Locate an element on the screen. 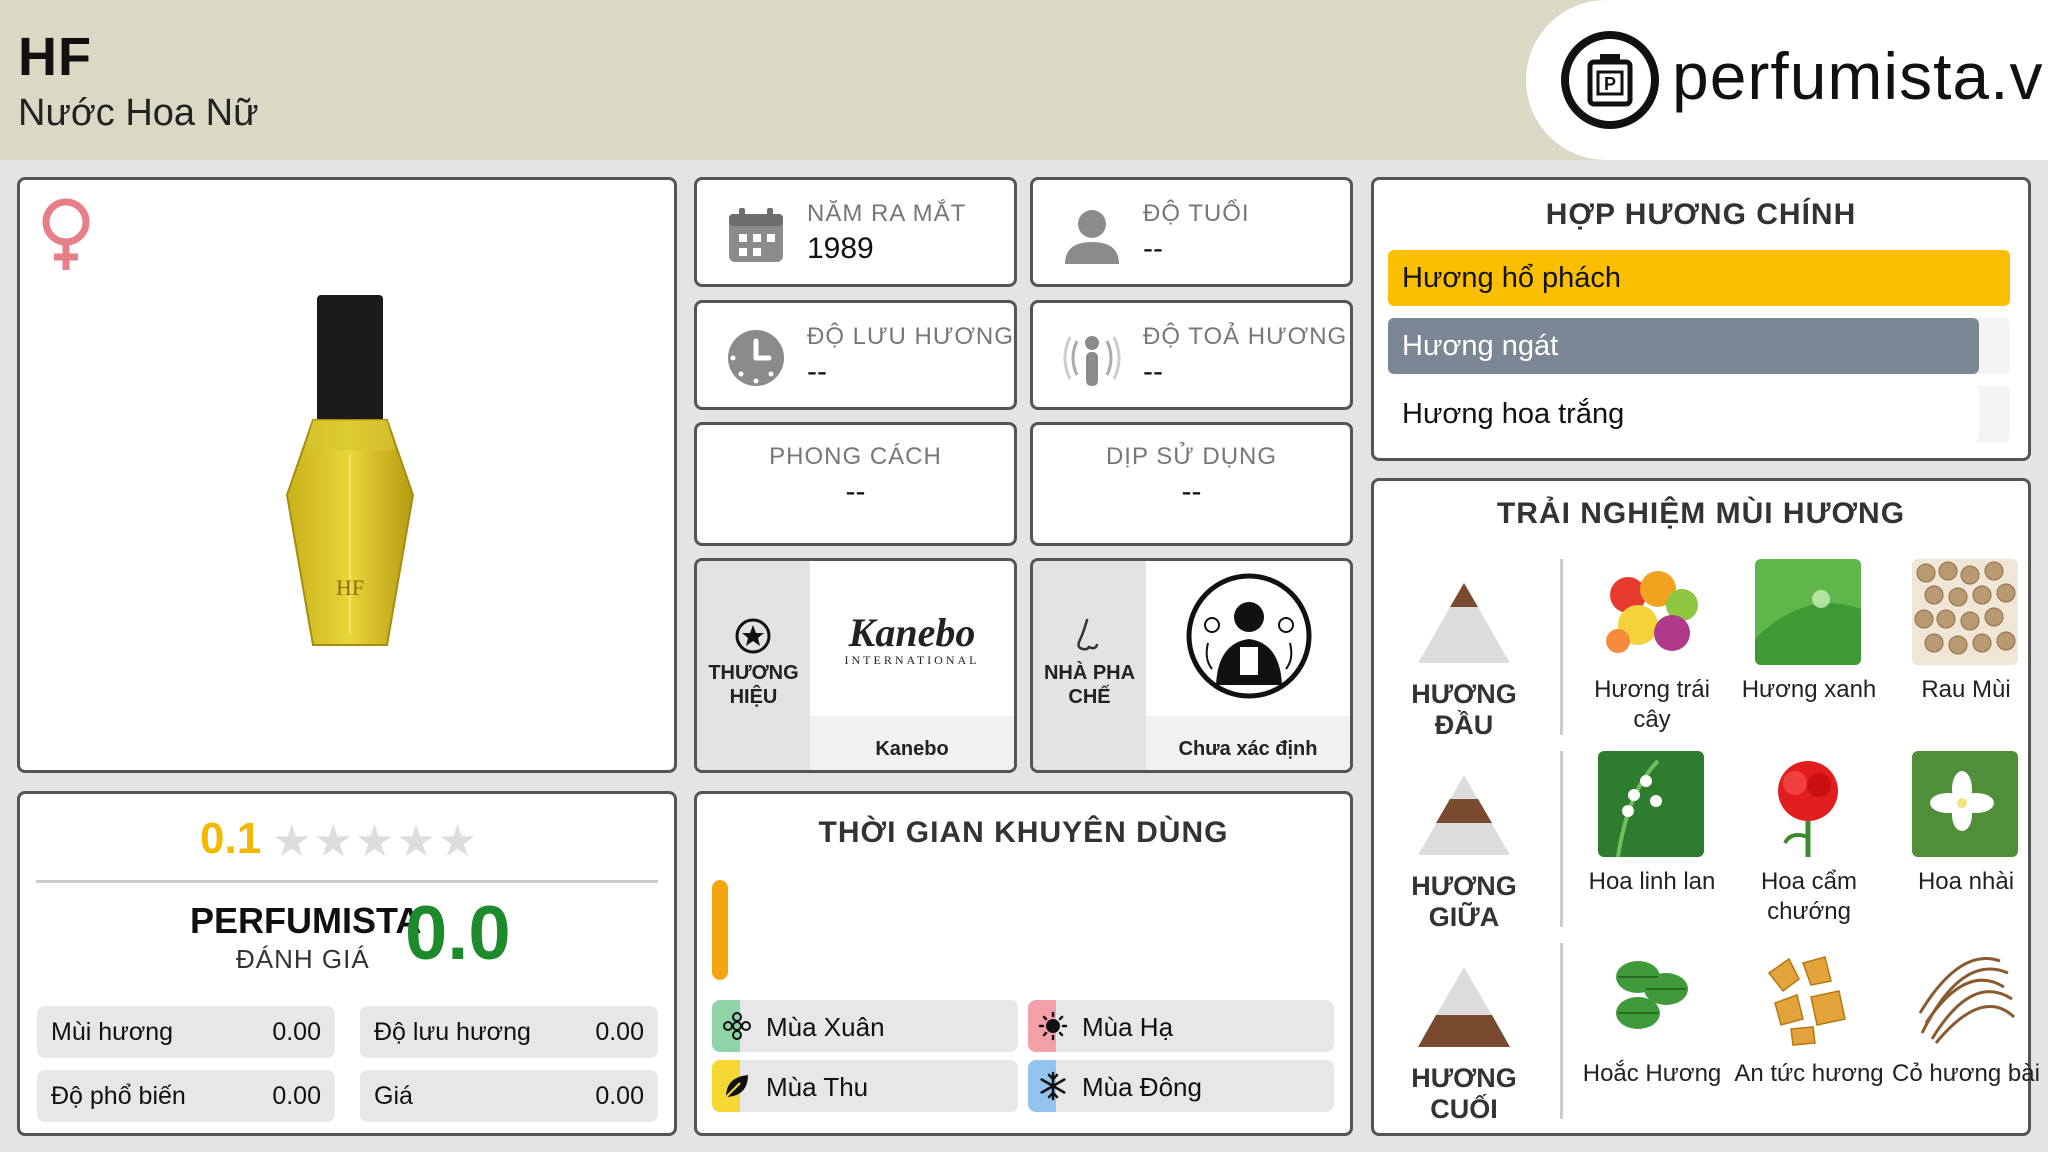  season-label: Mùa Hạ is located at coordinates (1128, 1027).